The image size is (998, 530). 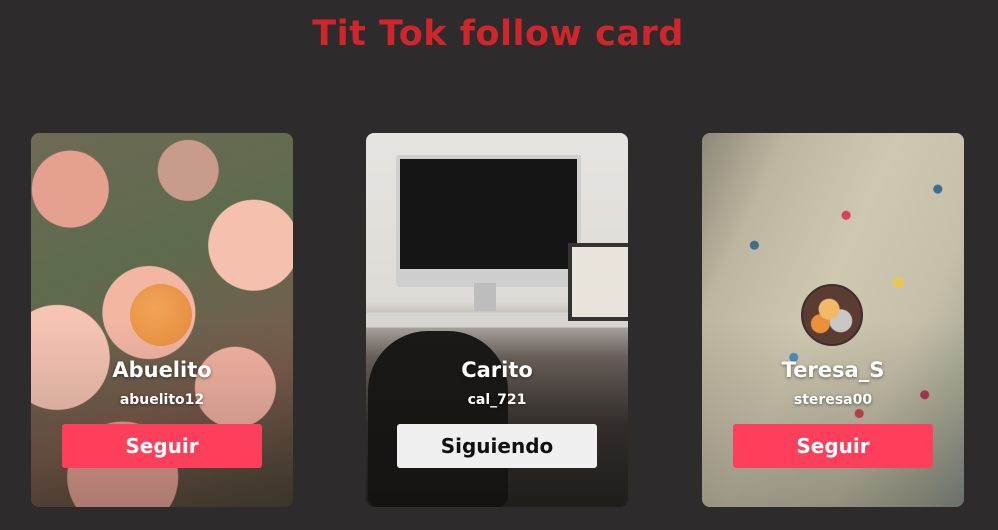 What do you see at coordinates (162, 370) in the screenshot?
I see `card-name: Abuelito` at bounding box center [162, 370].